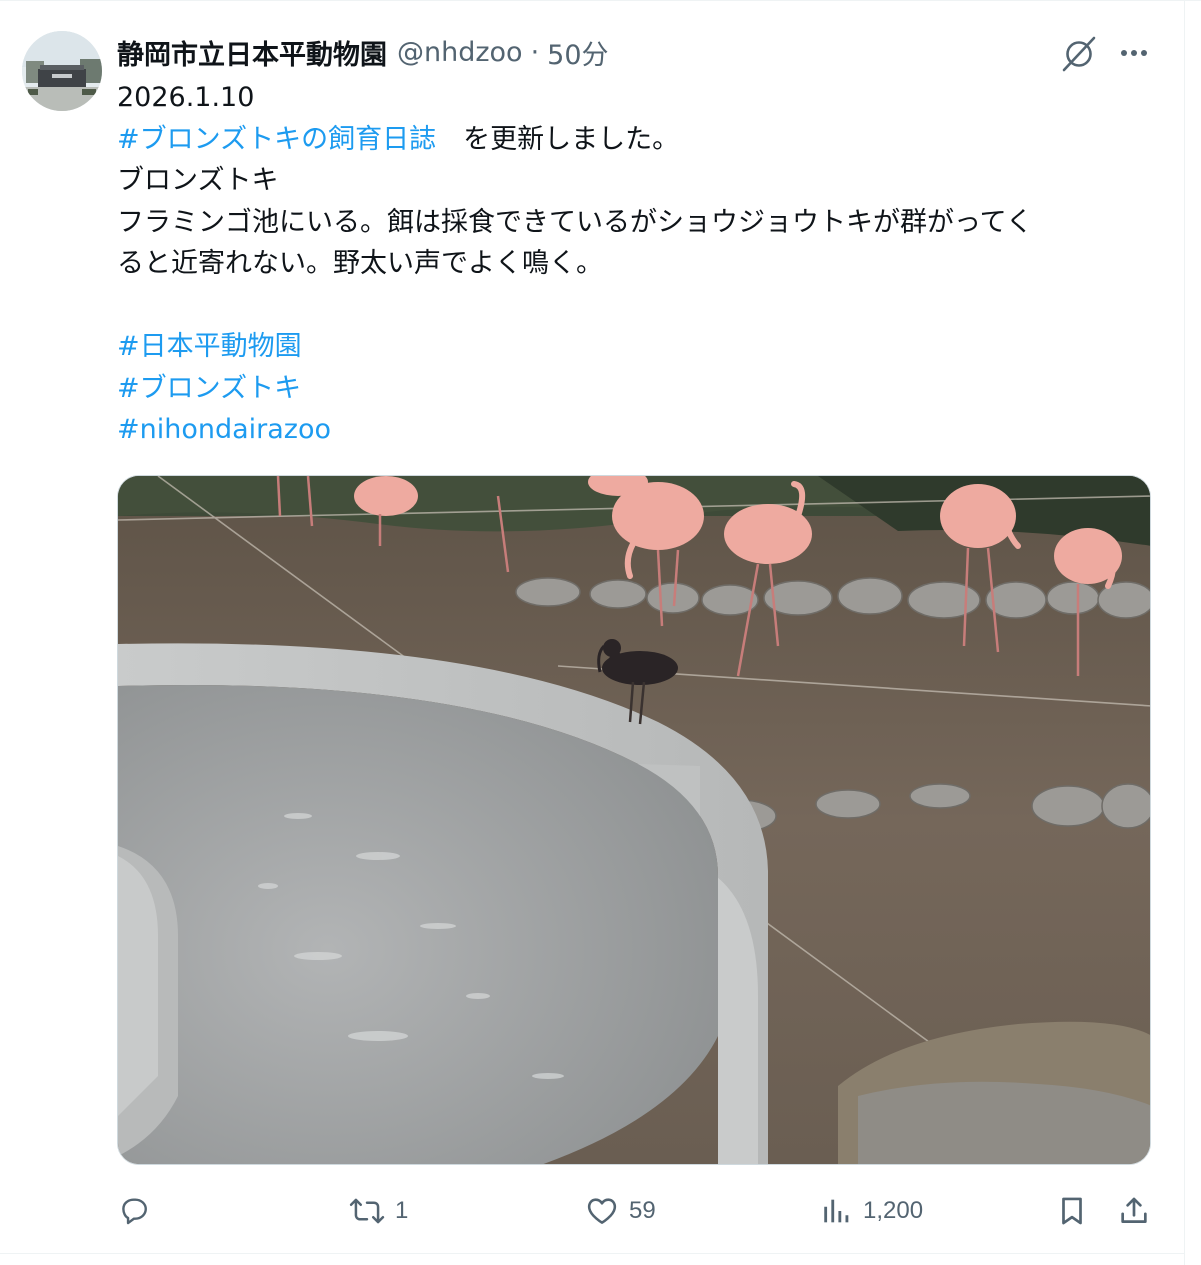 The image size is (1201, 1265). Describe the element at coordinates (134, 1211) in the screenshot. I see `reply-icon` at that location.